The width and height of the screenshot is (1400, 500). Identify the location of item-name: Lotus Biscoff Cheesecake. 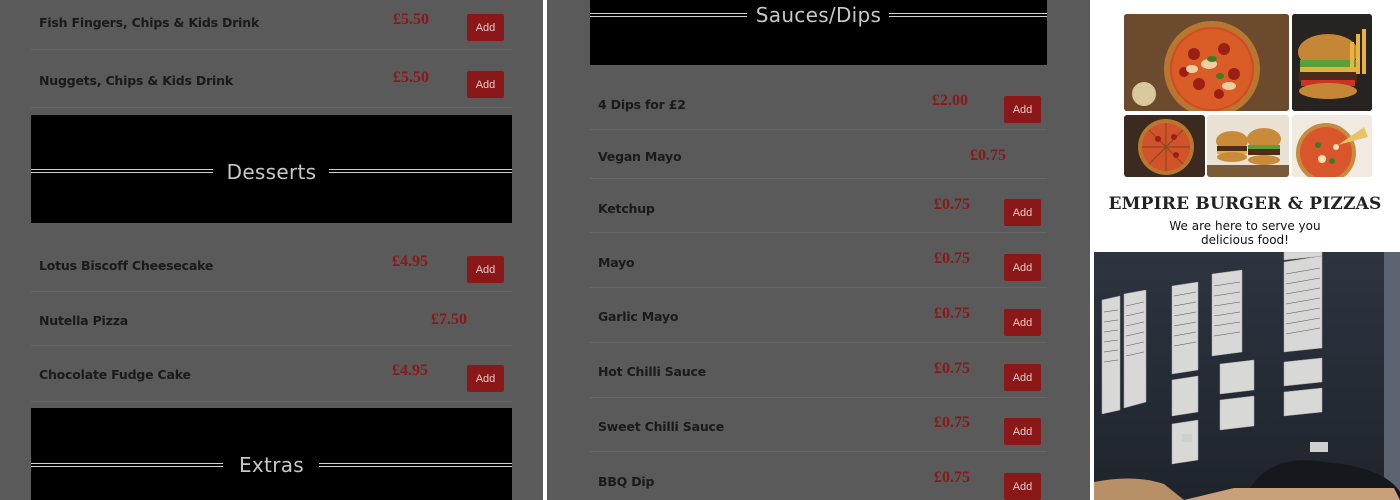
(126, 265).